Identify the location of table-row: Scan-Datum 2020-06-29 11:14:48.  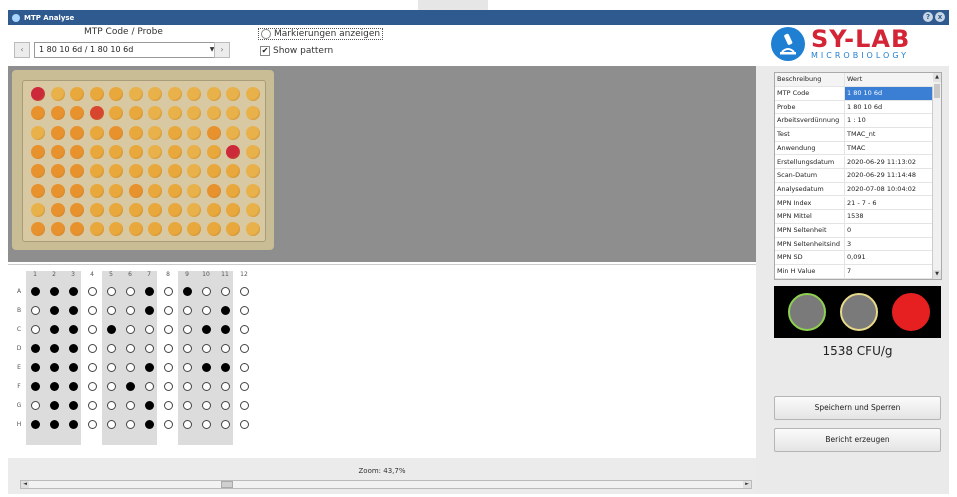
(854, 176).